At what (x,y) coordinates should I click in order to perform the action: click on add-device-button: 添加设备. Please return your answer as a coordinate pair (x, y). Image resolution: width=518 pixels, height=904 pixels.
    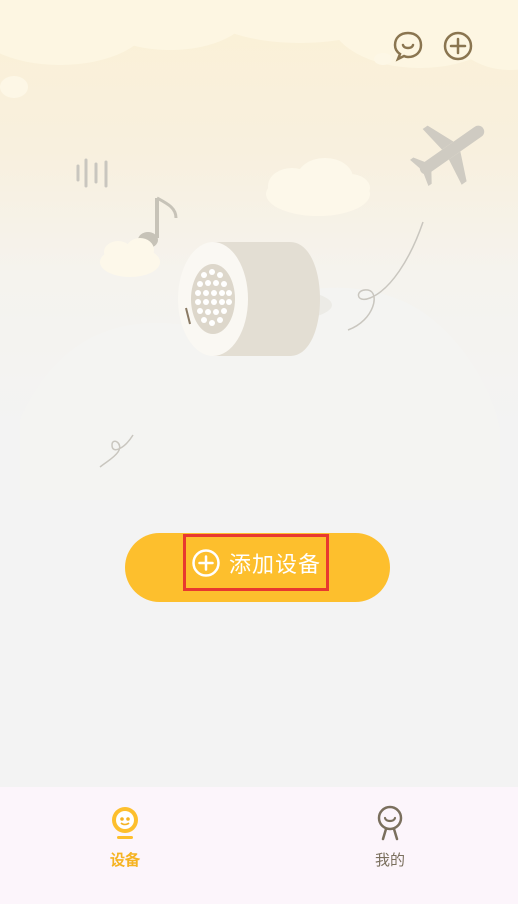
    Looking at the image, I should click on (257, 567).